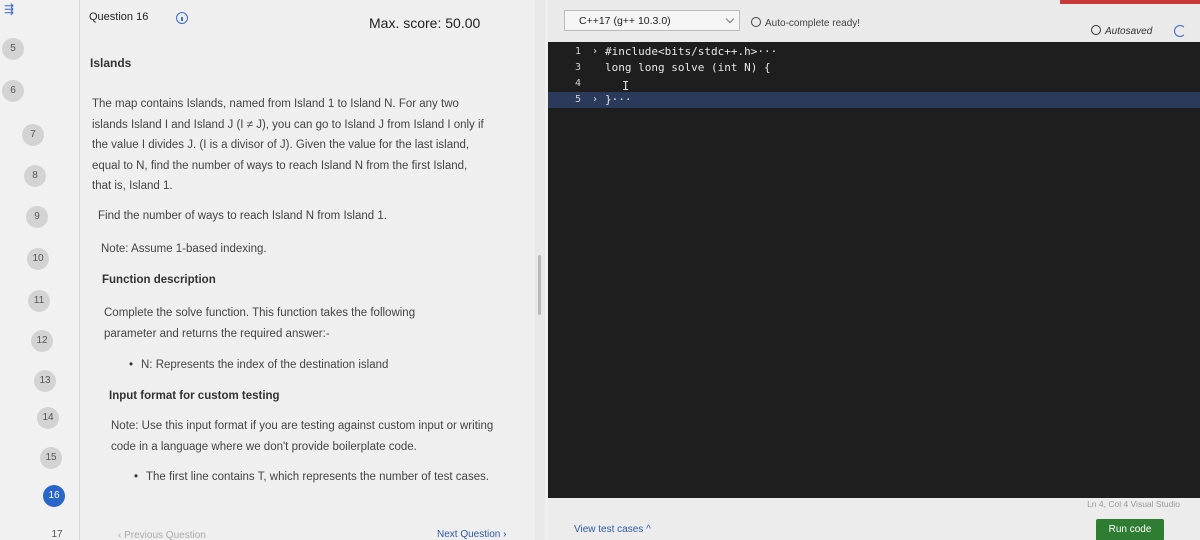  What do you see at coordinates (162, 535) in the screenshot?
I see `previous-question-button: ‹ Previous Question` at bounding box center [162, 535].